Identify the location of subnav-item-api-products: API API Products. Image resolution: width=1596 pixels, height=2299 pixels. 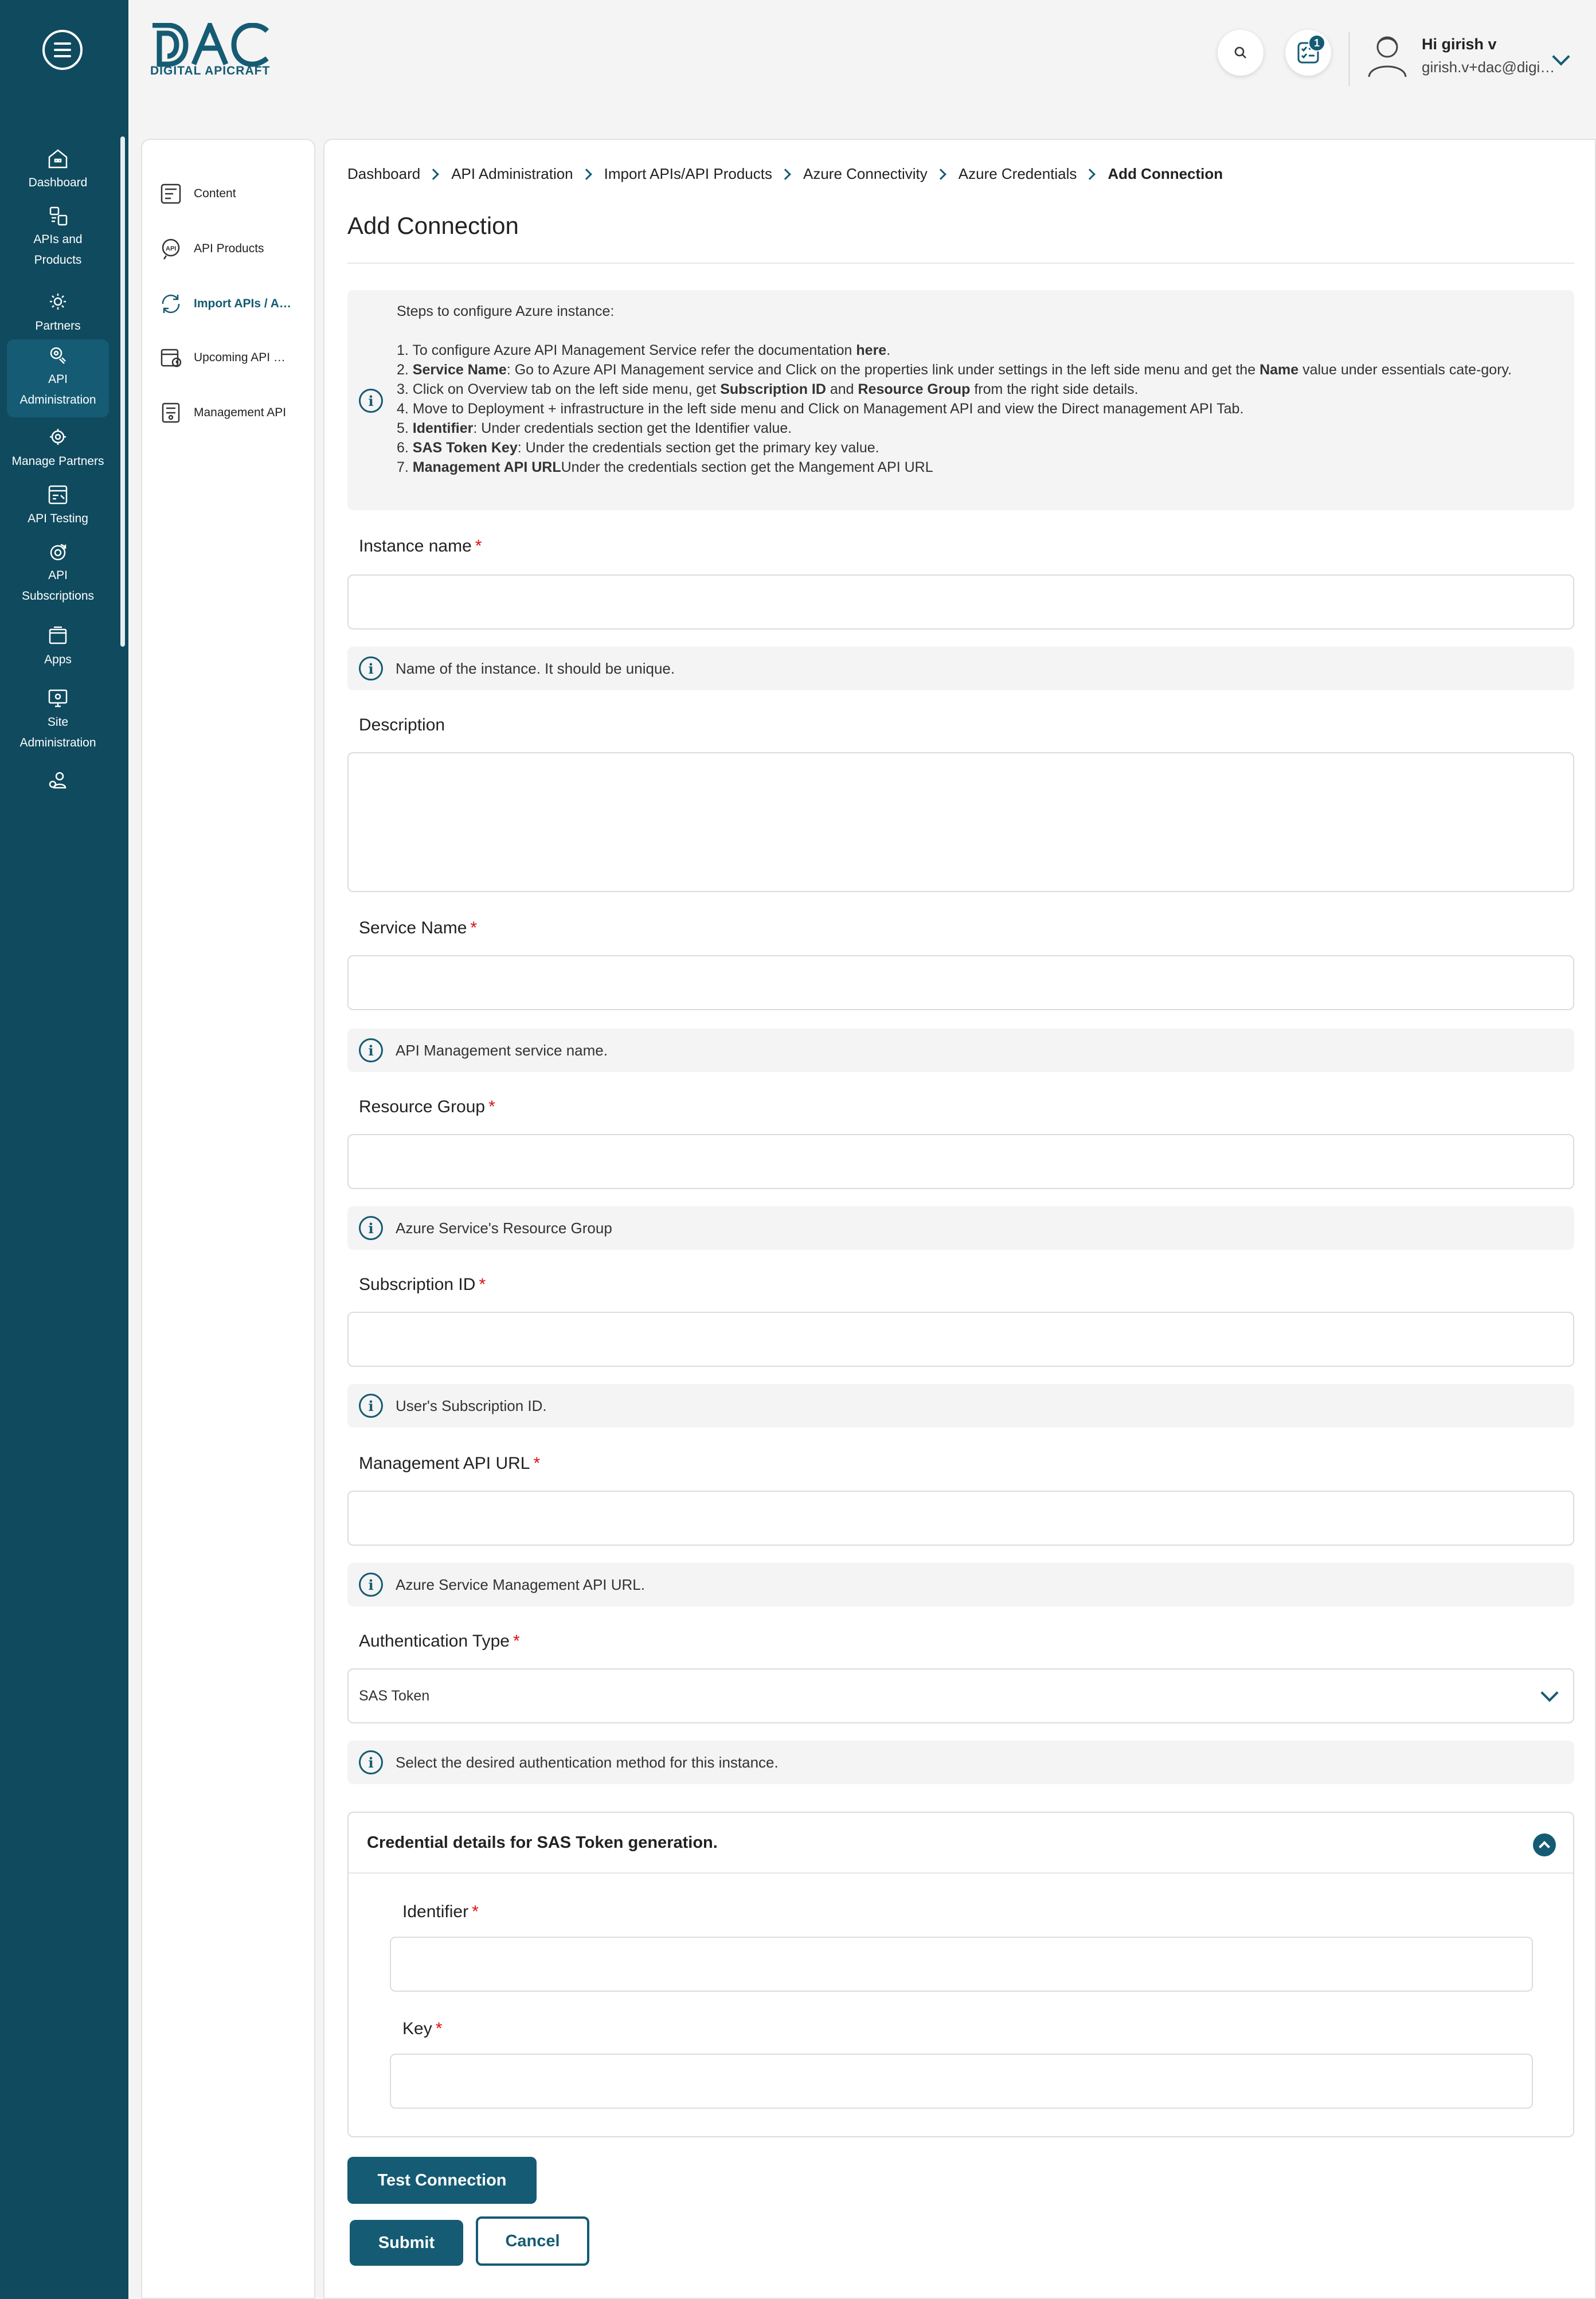
(232, 249).